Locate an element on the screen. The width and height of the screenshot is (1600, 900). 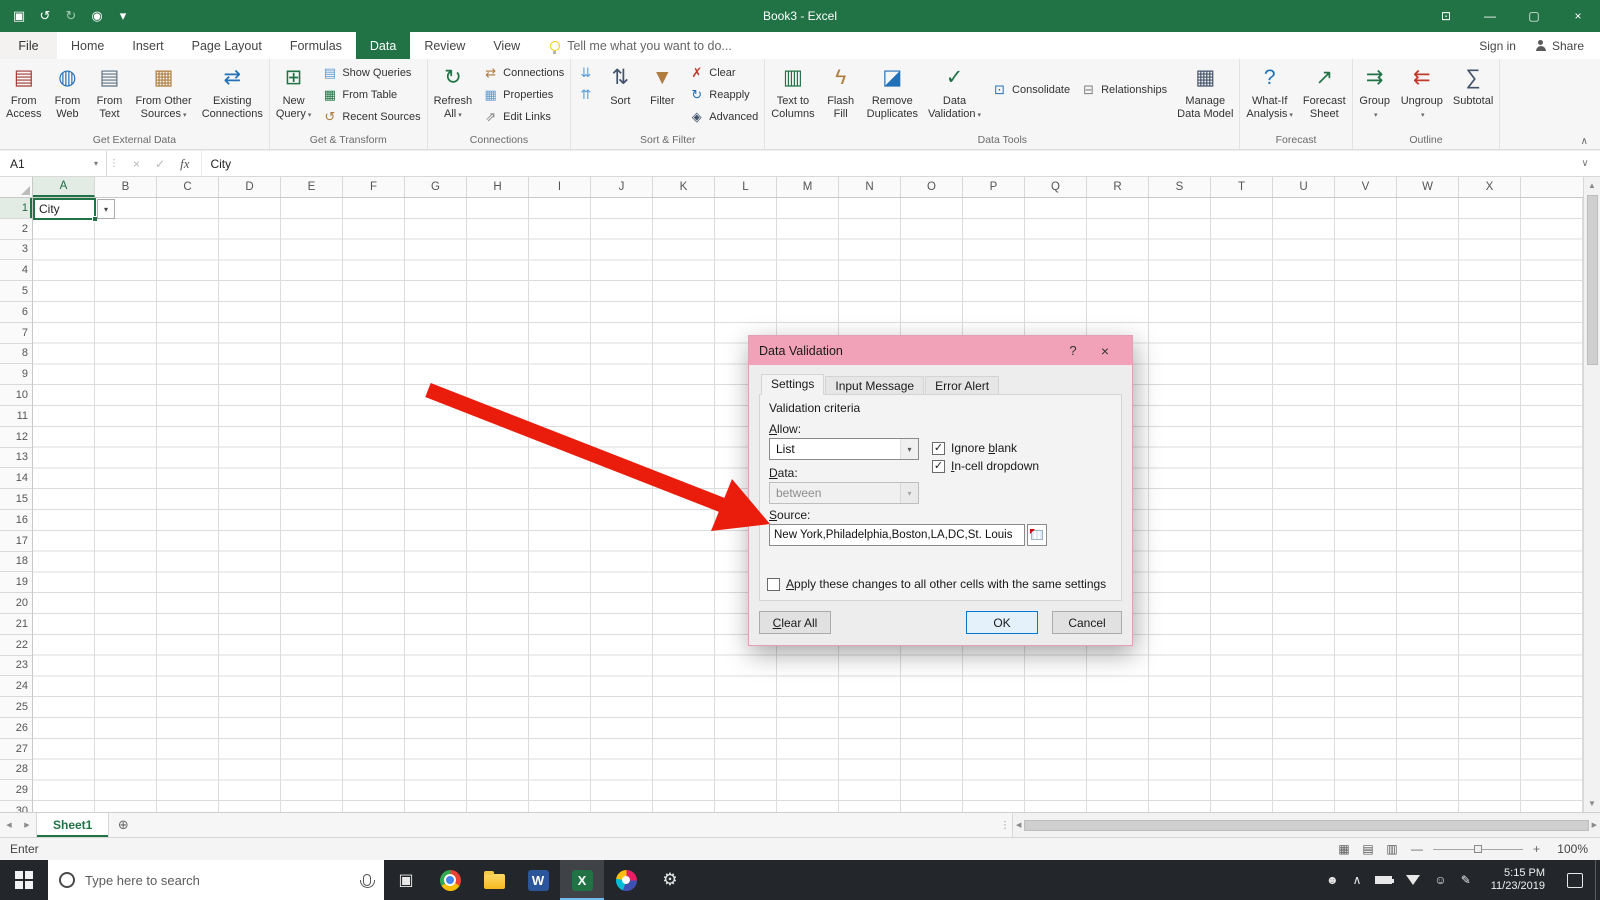
connections-button: ⇄ Connections is located at coordinates (523, 73).